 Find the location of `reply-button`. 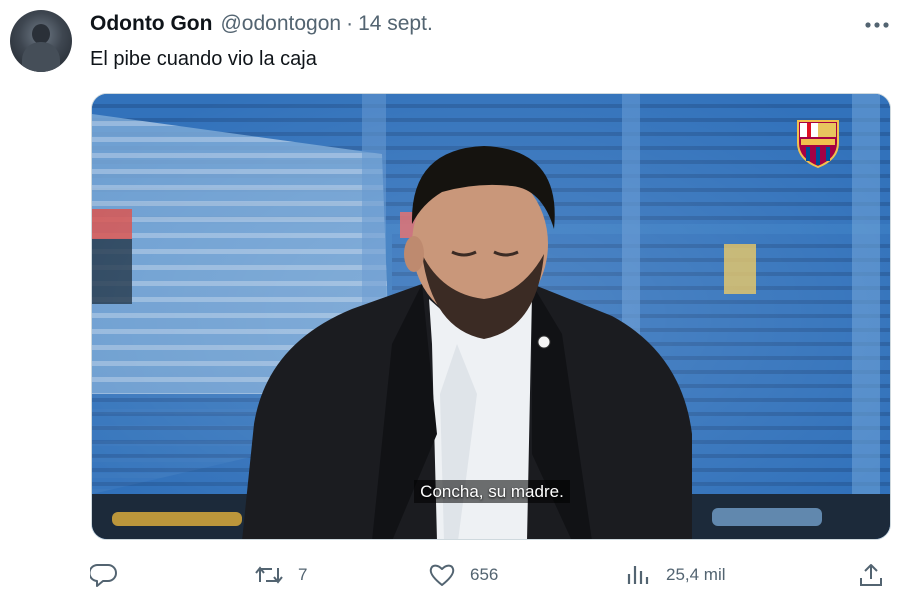

reply-button is located at coordinates (111, 575).